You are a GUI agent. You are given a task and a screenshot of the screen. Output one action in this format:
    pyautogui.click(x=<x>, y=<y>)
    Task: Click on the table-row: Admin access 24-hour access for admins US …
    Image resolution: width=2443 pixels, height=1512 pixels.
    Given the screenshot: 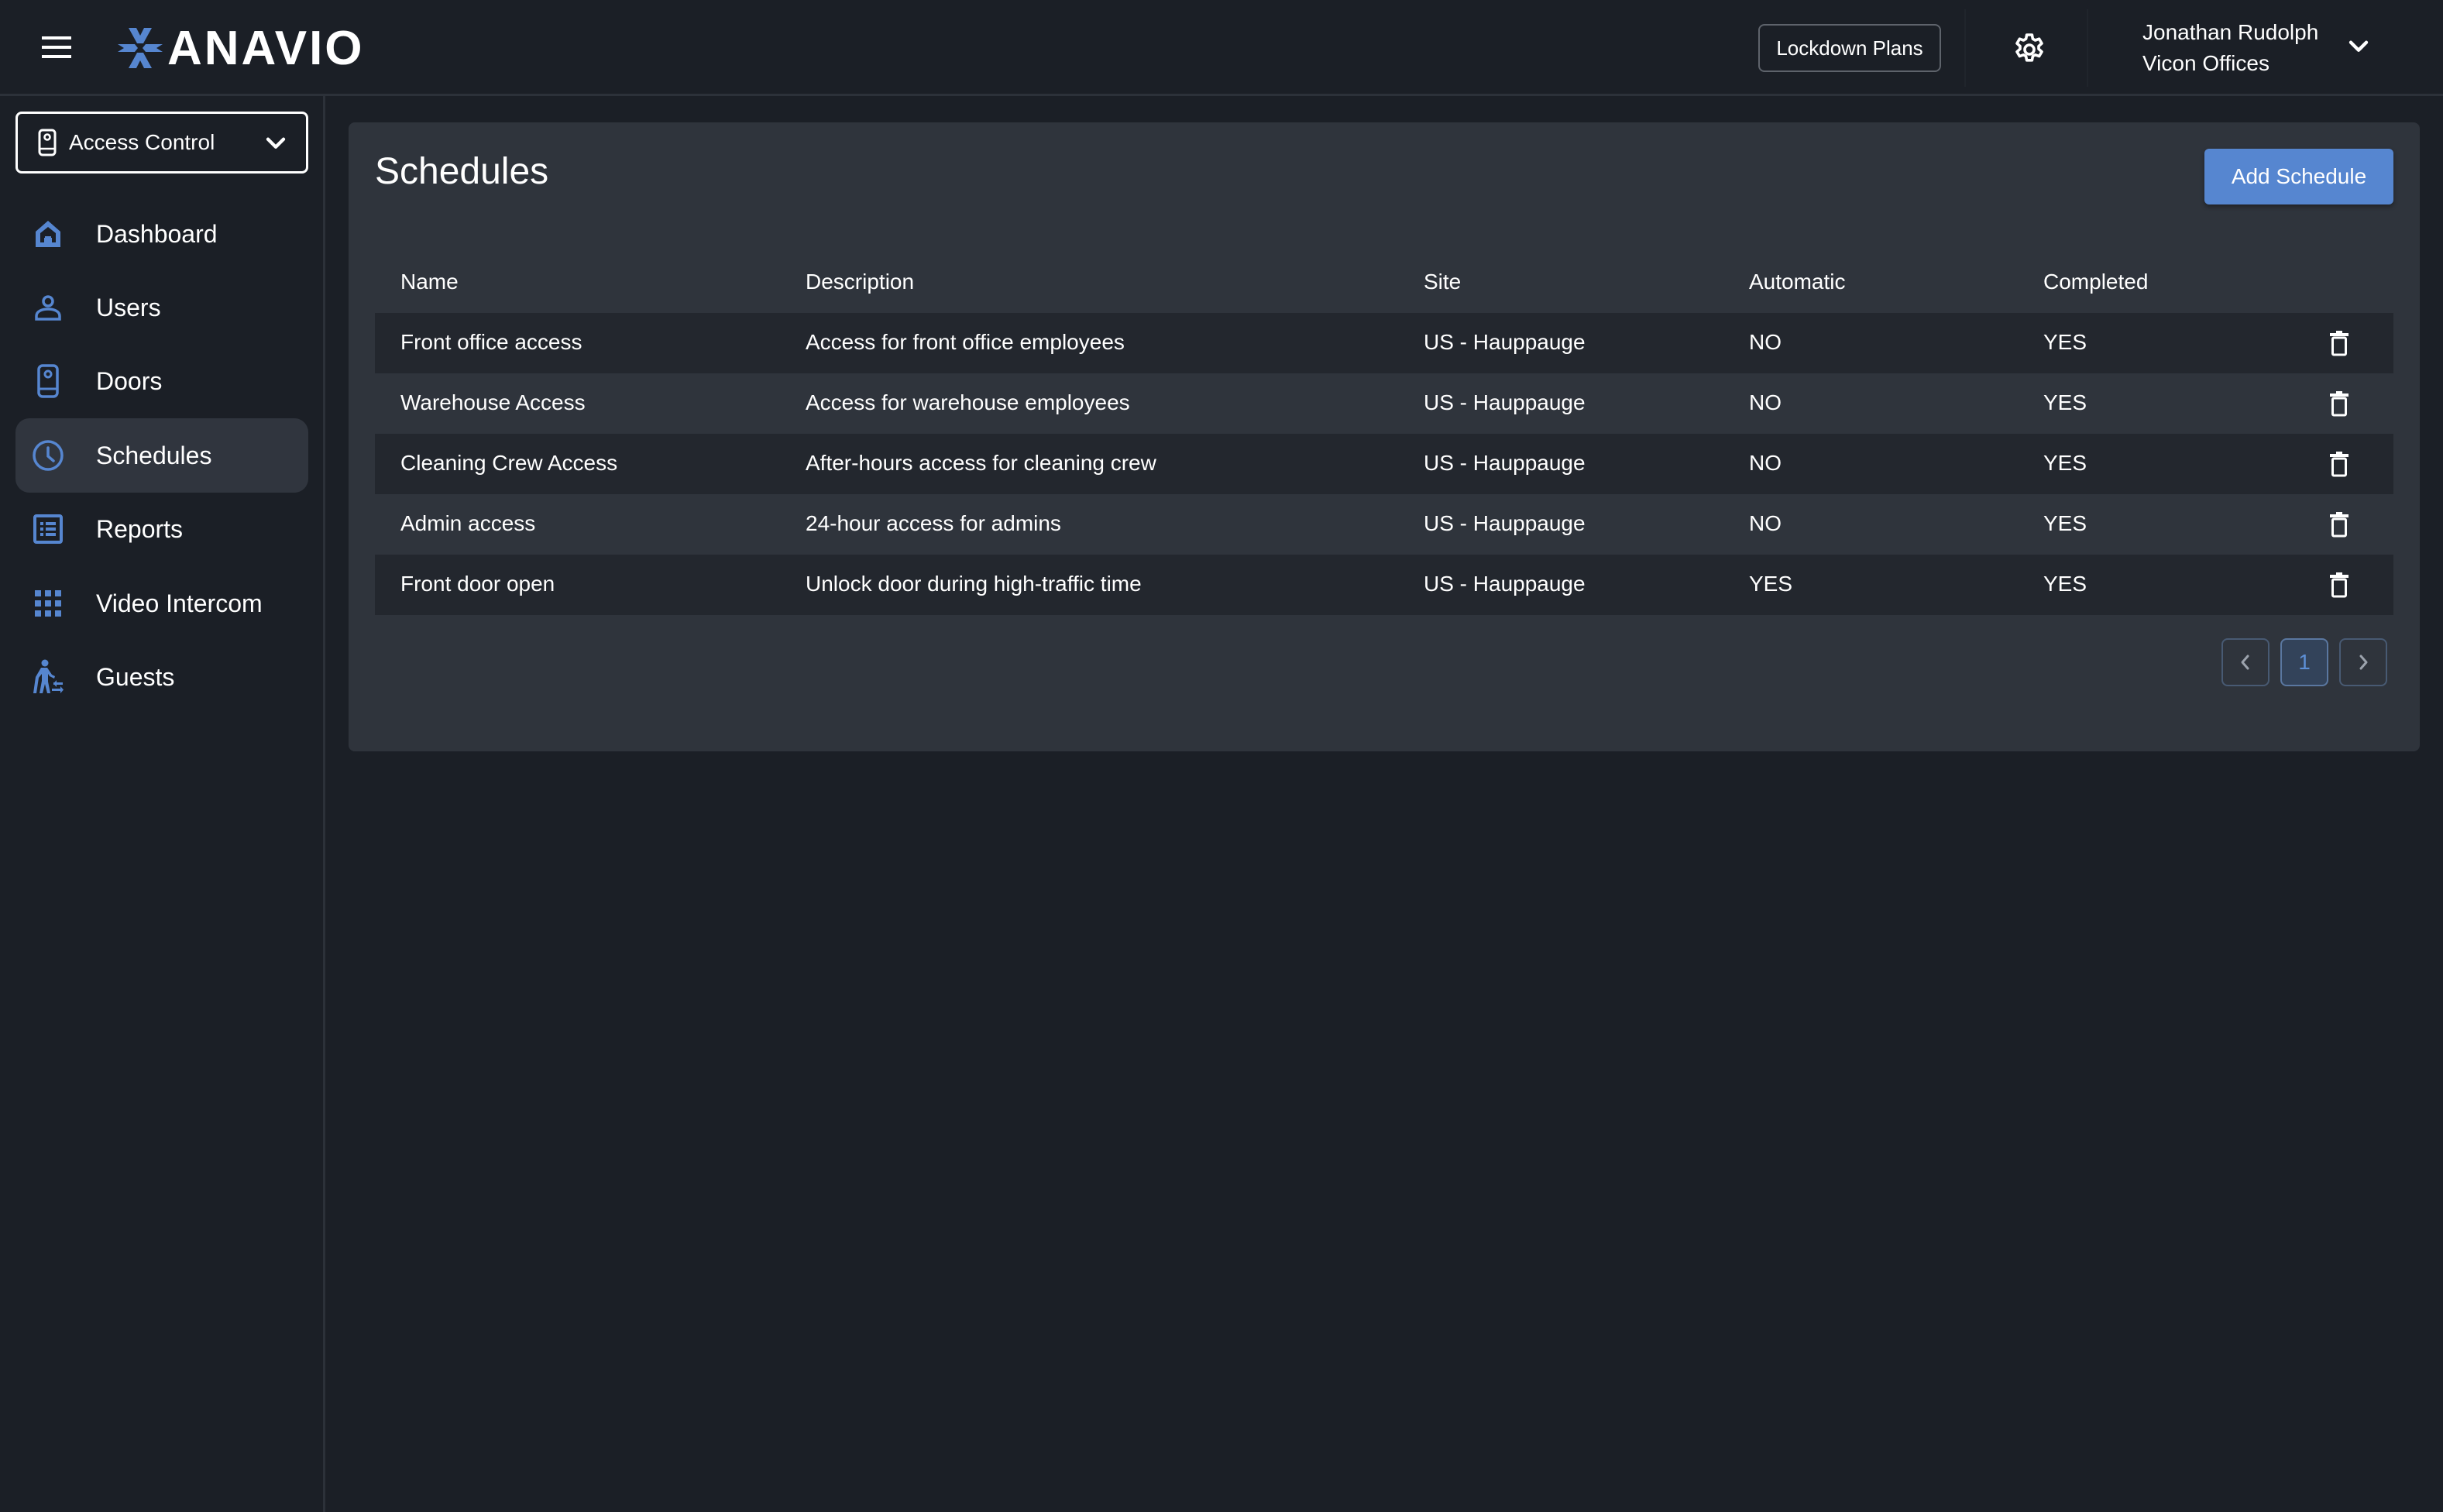 What is the action you would take?
    pyautogui.click(x=1384, y=524)
    